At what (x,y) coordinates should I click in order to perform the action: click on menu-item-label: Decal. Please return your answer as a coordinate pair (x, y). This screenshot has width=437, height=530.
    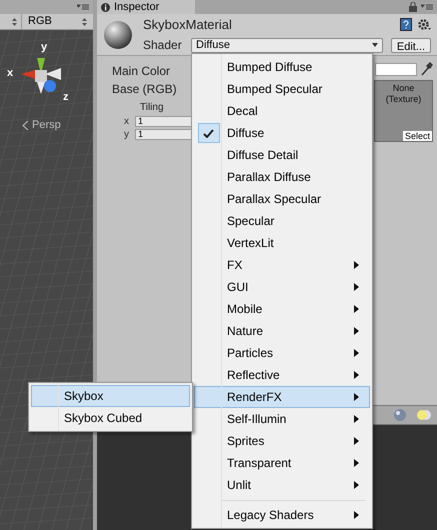
    Looking at the image, I should click on (243, 111).